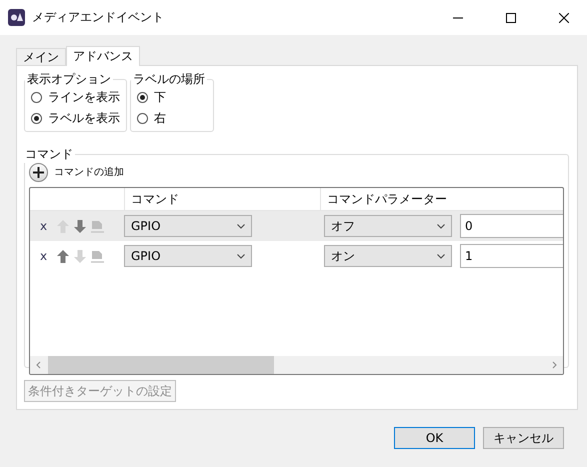 The width and height of the screenshot is (587, 467). I want to click on up-arrow-icon, so click(63, 256).